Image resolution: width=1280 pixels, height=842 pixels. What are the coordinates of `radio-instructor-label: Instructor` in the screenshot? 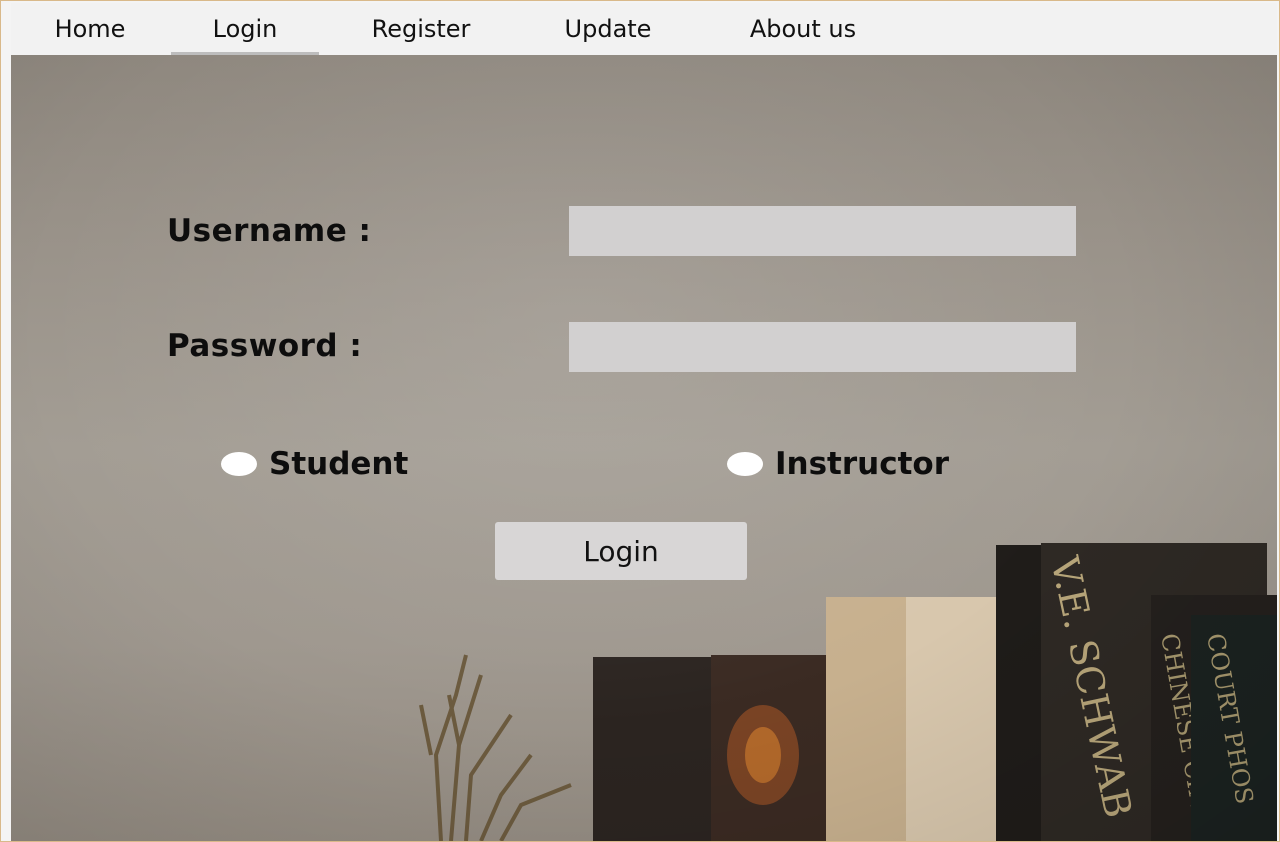 It's located at (862, 464).